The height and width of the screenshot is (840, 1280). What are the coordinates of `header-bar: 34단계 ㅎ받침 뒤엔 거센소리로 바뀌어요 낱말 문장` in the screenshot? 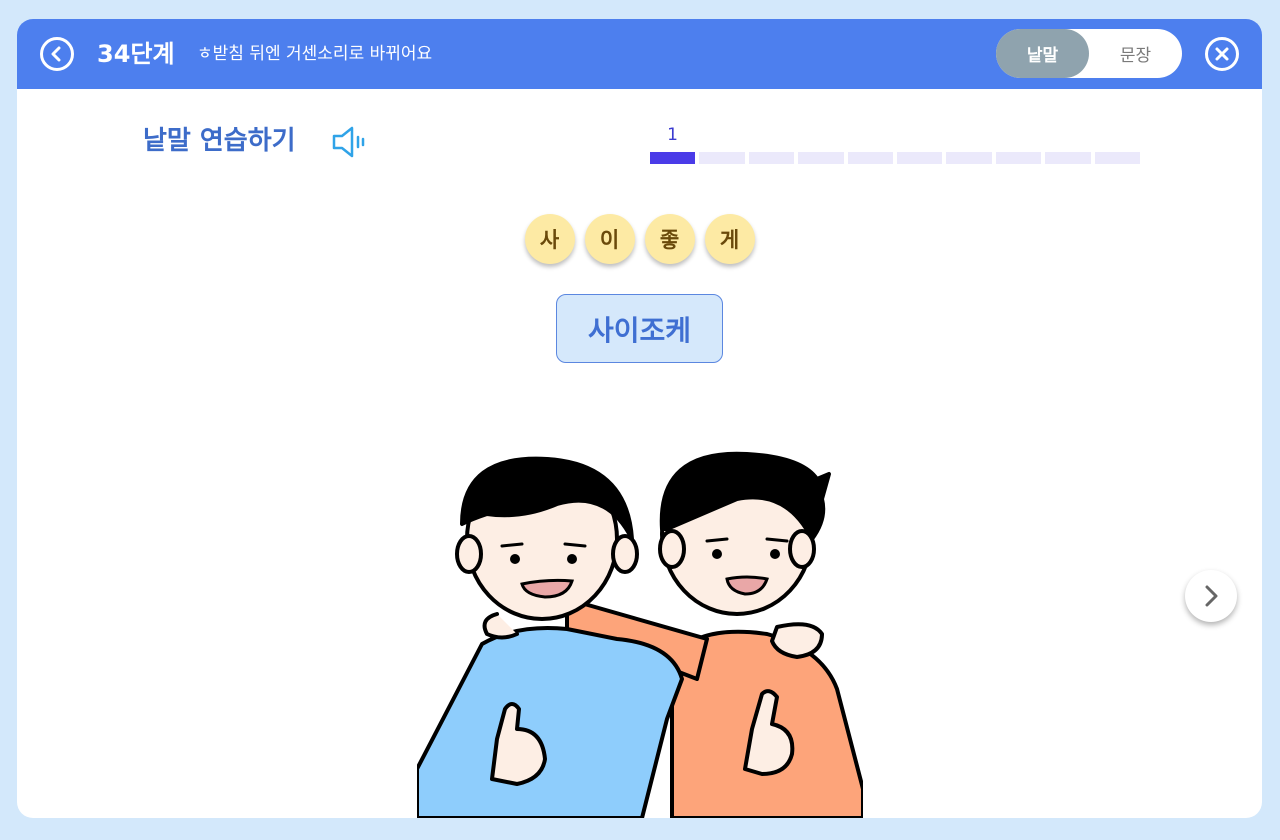 It's located at (639, 54).